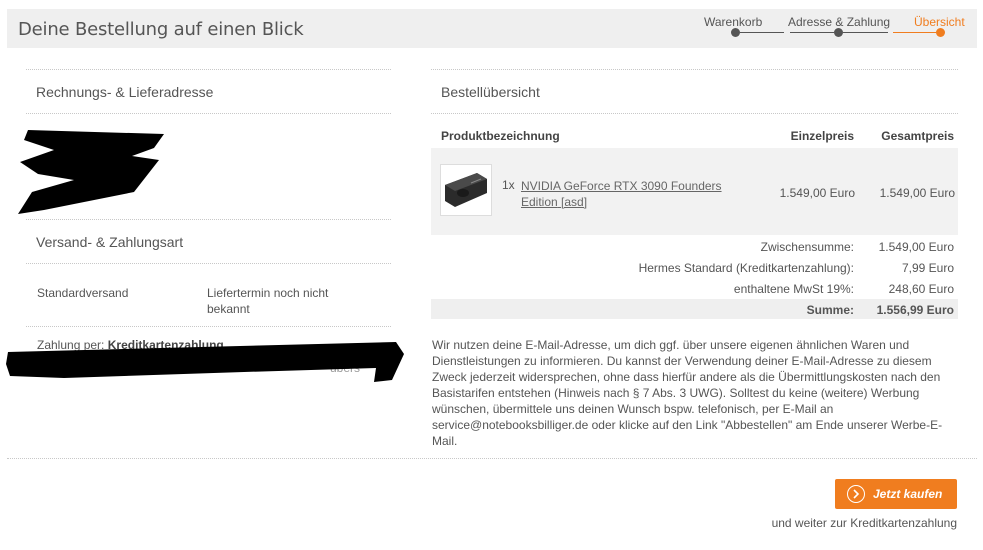  What do you see at coordinates (91, 172) in the screenshot?
I see `redacted-address` at bounding box center [91, 172].